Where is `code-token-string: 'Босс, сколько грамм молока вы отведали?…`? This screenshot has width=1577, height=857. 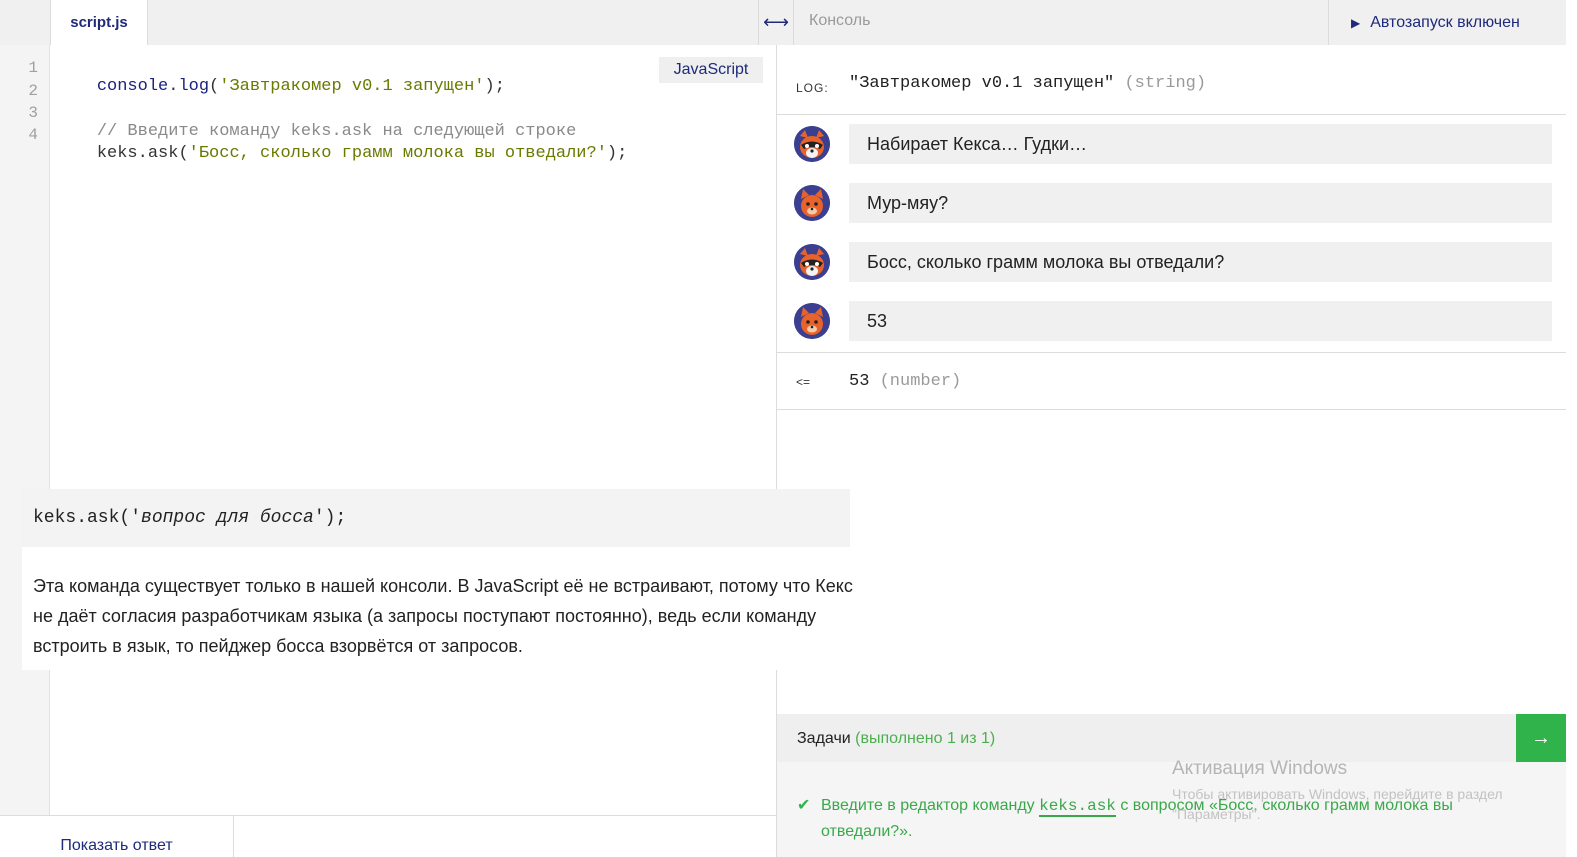
code-token-string: 'Босс, сколько грамм молока вы отведали?… is located at coordinates (397, 153).